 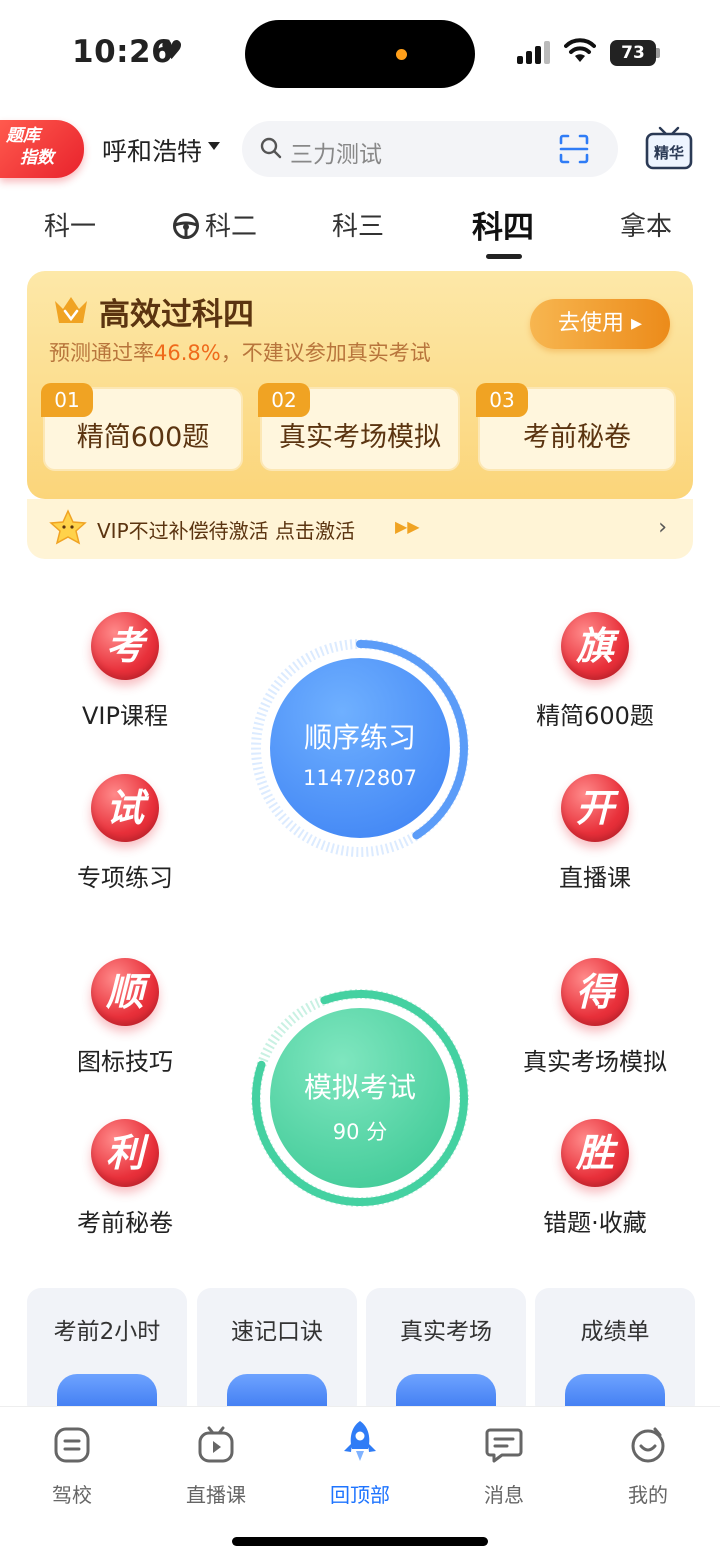 What do you see at coordinates (231, 224) in the screenshot?
I see `tab-subject-2: 科二` at bounding box center [231, 224].